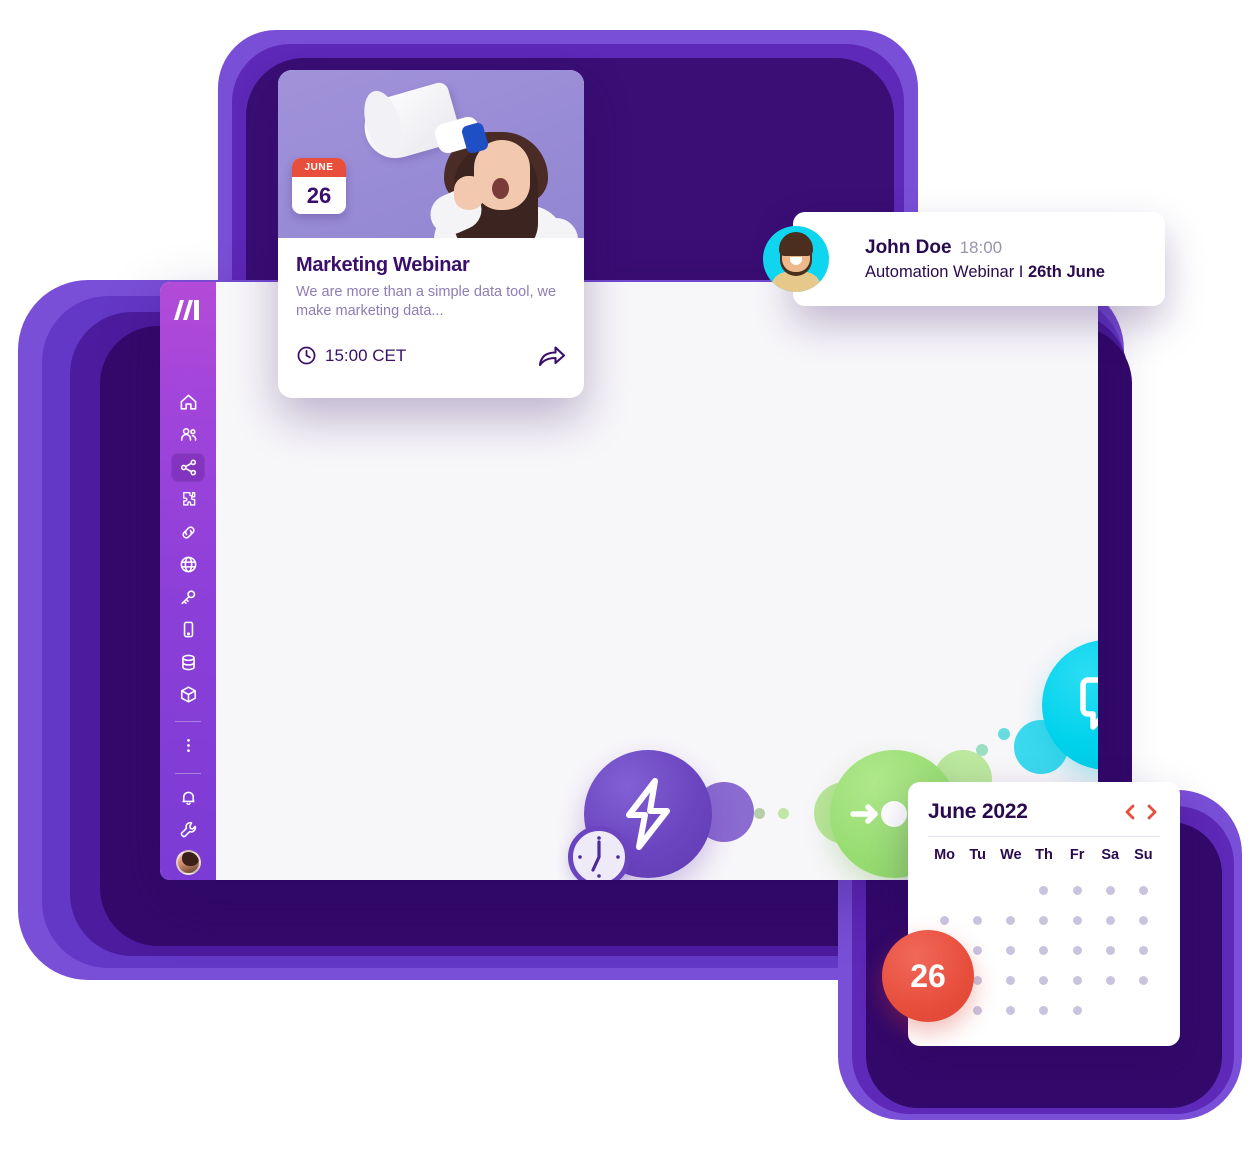 This screenshot has height=1164, width=1250. Describe the element at coordinates (188, 661) in the screenshot. I see `sidebar-item-data-stores` at that location.